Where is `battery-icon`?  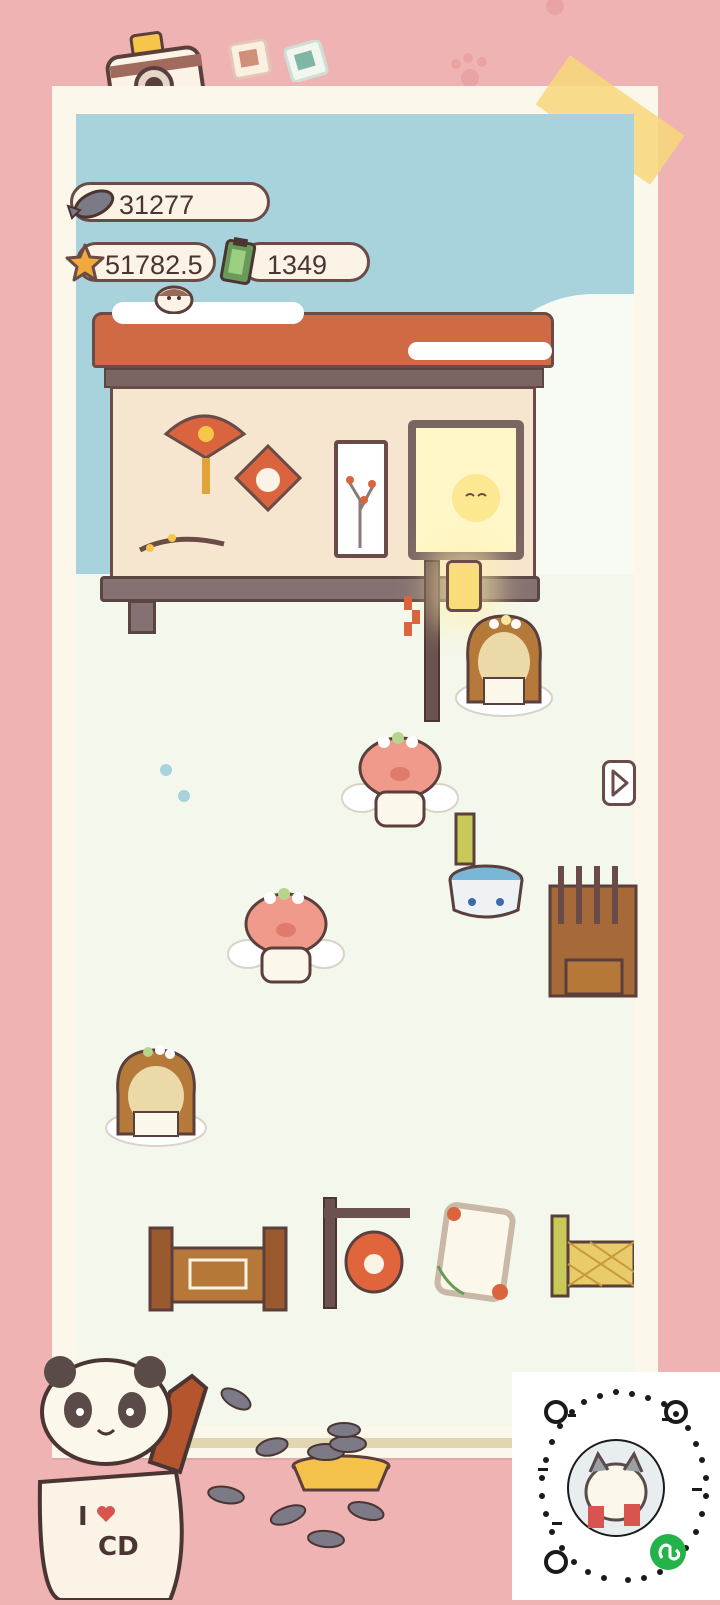 battery-icon is located at coordinates (238, 260).